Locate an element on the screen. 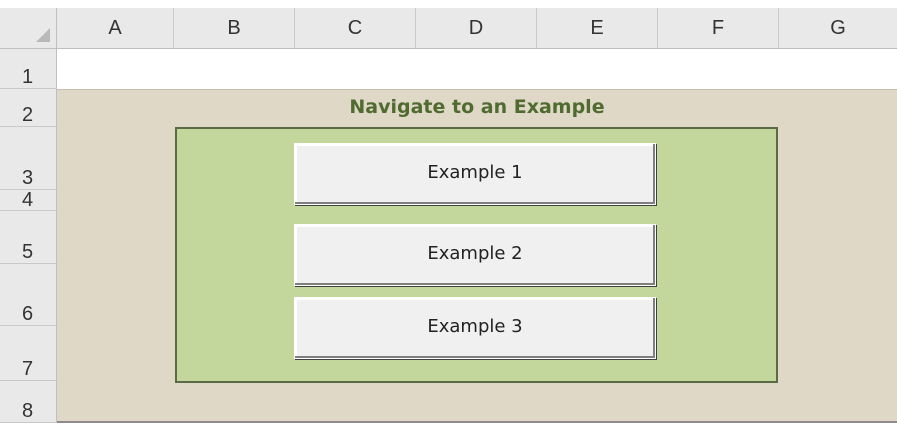 The image size is (897, 428). column-header-row: A B C D E F G is located at coordinates (448, 28).